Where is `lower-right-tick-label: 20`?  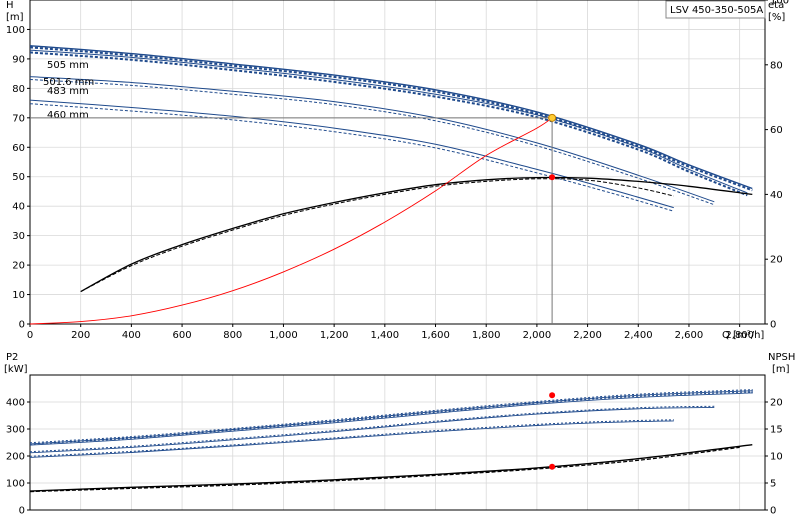
lower-right-tick-label: 20 is located at coordinates (776, 403).